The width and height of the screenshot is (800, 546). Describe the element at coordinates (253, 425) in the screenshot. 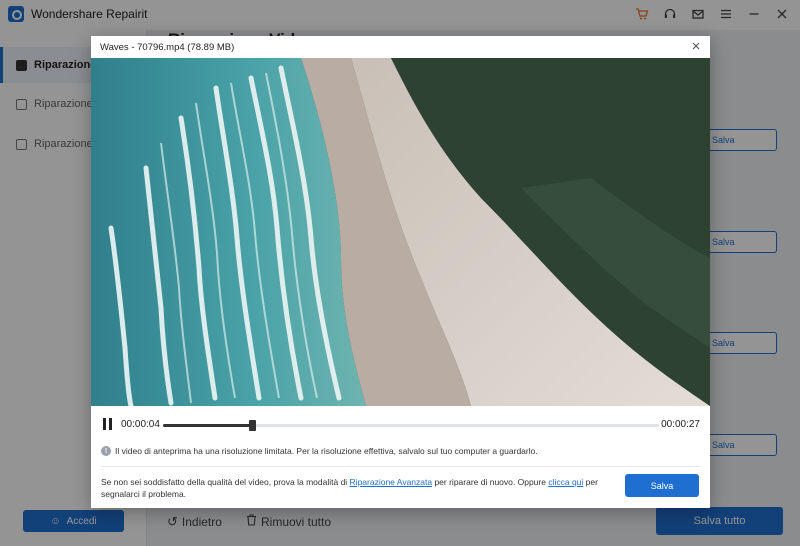

I see `seek-handle` at that location.